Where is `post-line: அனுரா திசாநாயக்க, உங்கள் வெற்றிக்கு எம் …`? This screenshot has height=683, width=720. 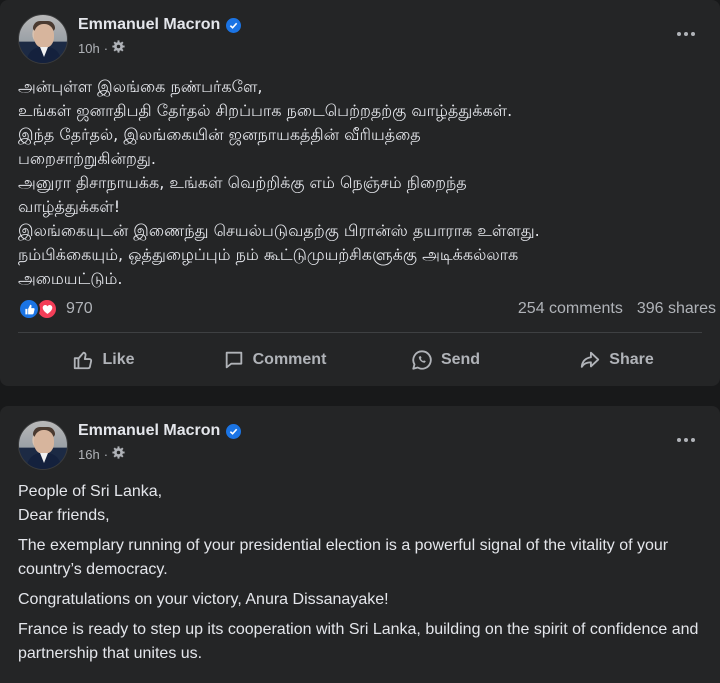 post-line: அனுரா திசாநாயக்க, உங்கள் வெற்றிக்கு எம் … is located at coordinates (242, 182).